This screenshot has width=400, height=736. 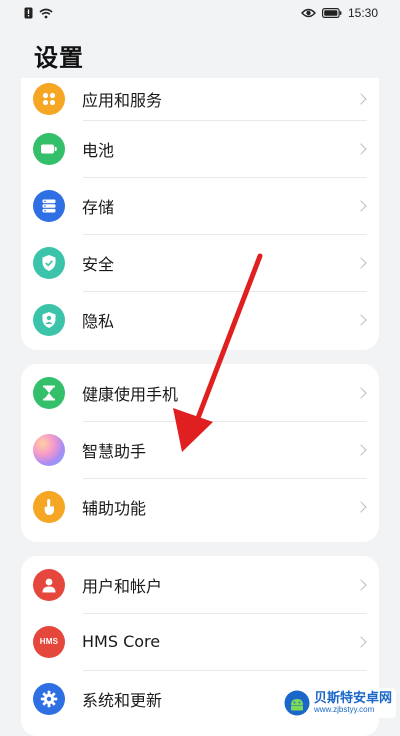 I want to click on storage-icon, so click(x=49, y=205).